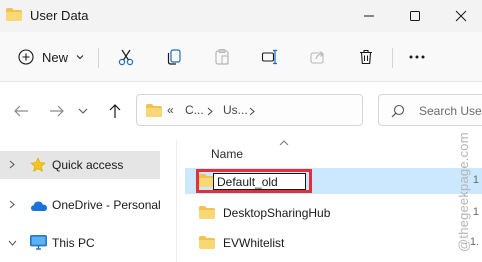 This screenshot has height=262, width=482. What do you see at coordinates (450, 111) in the screenshot?
I see `search-placeholder: Search User` at bounding box center [450, 111].